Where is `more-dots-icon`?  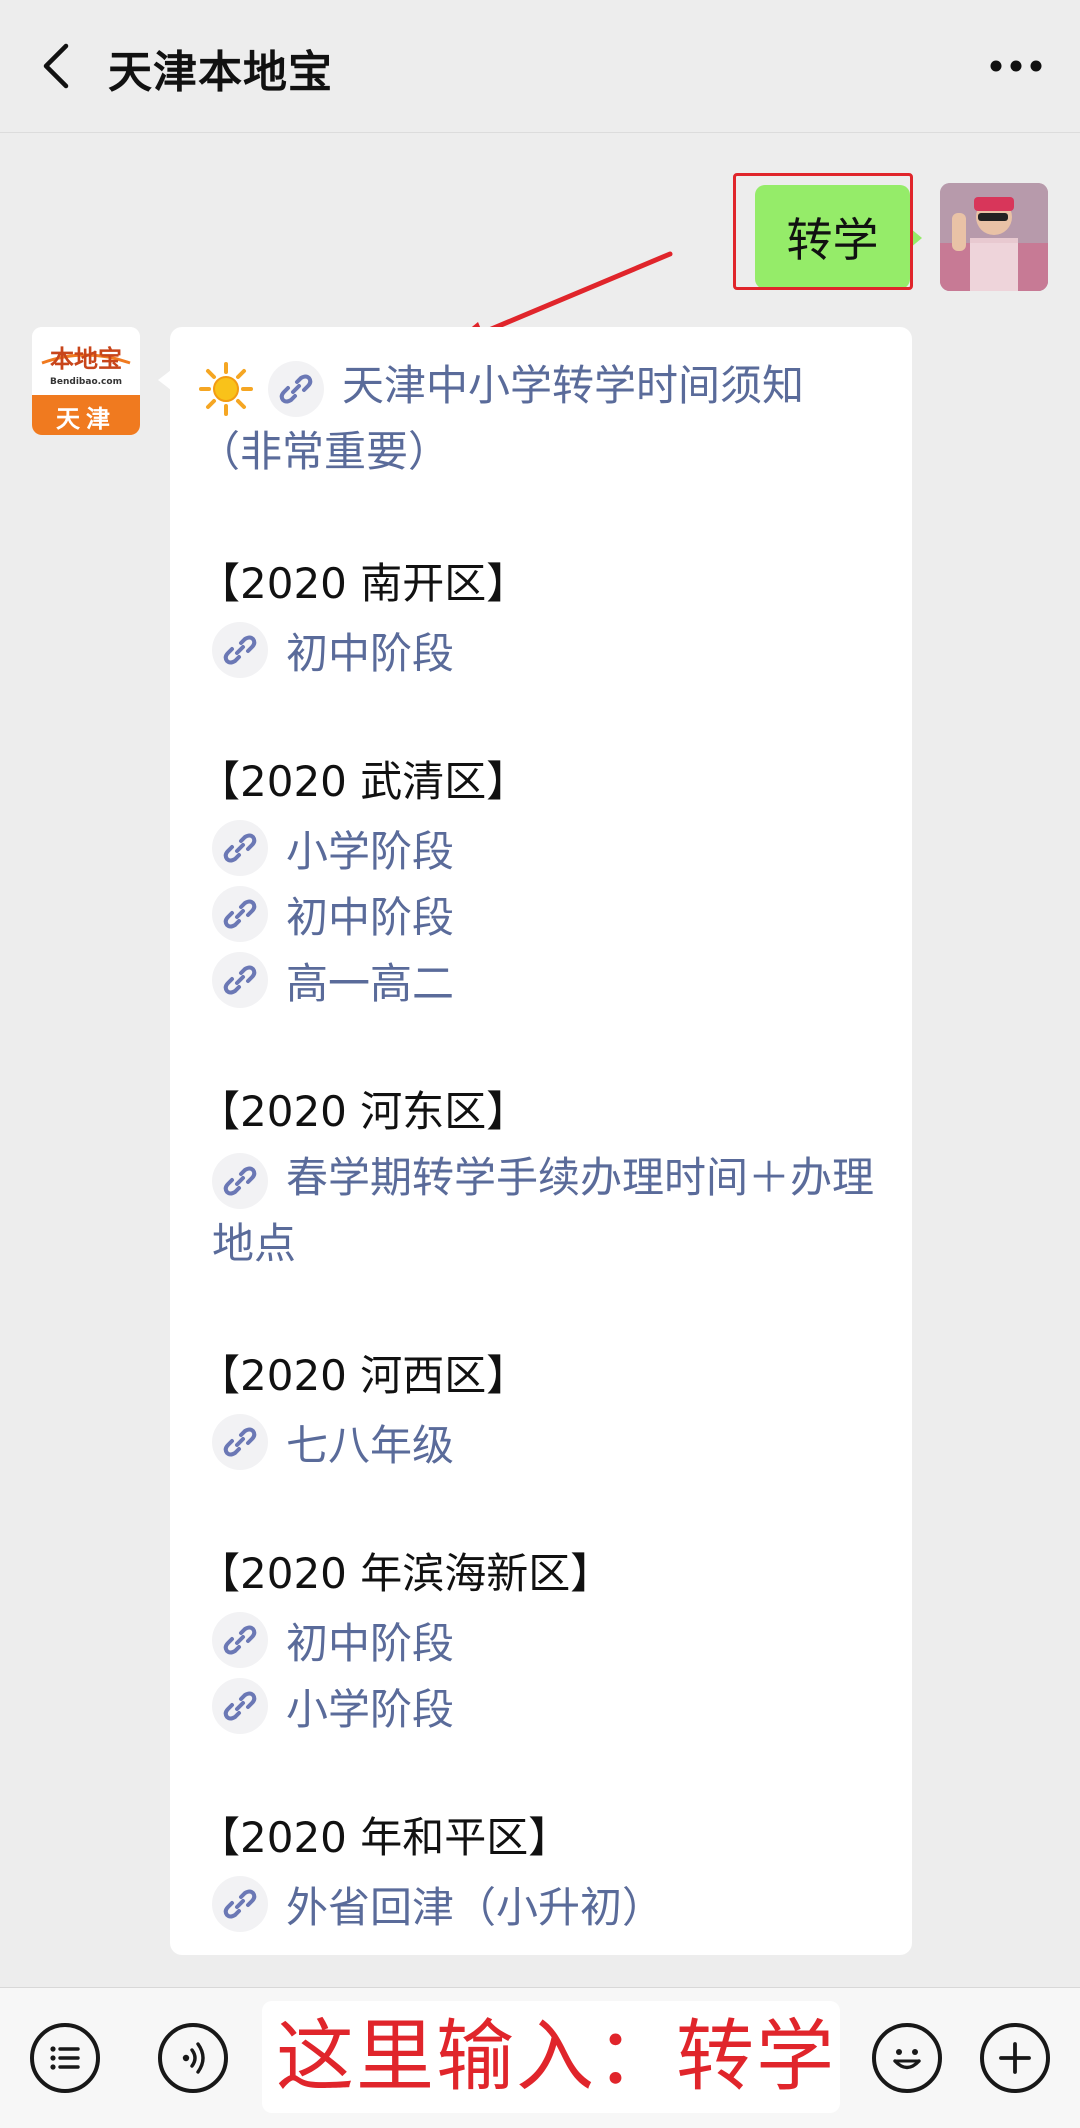
more-dots-icon is located at coordinates (1016, 66).